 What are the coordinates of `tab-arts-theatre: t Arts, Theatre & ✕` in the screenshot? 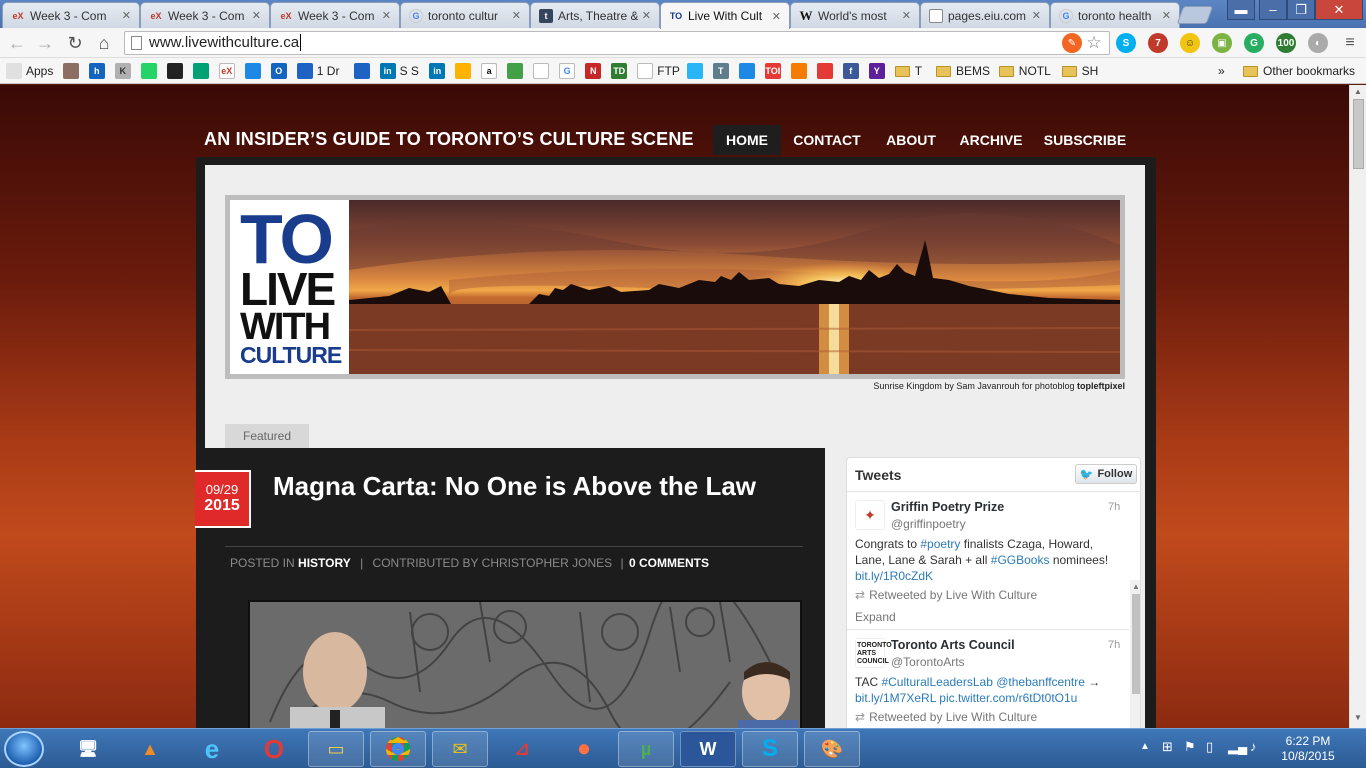 It's located at (595, 15).